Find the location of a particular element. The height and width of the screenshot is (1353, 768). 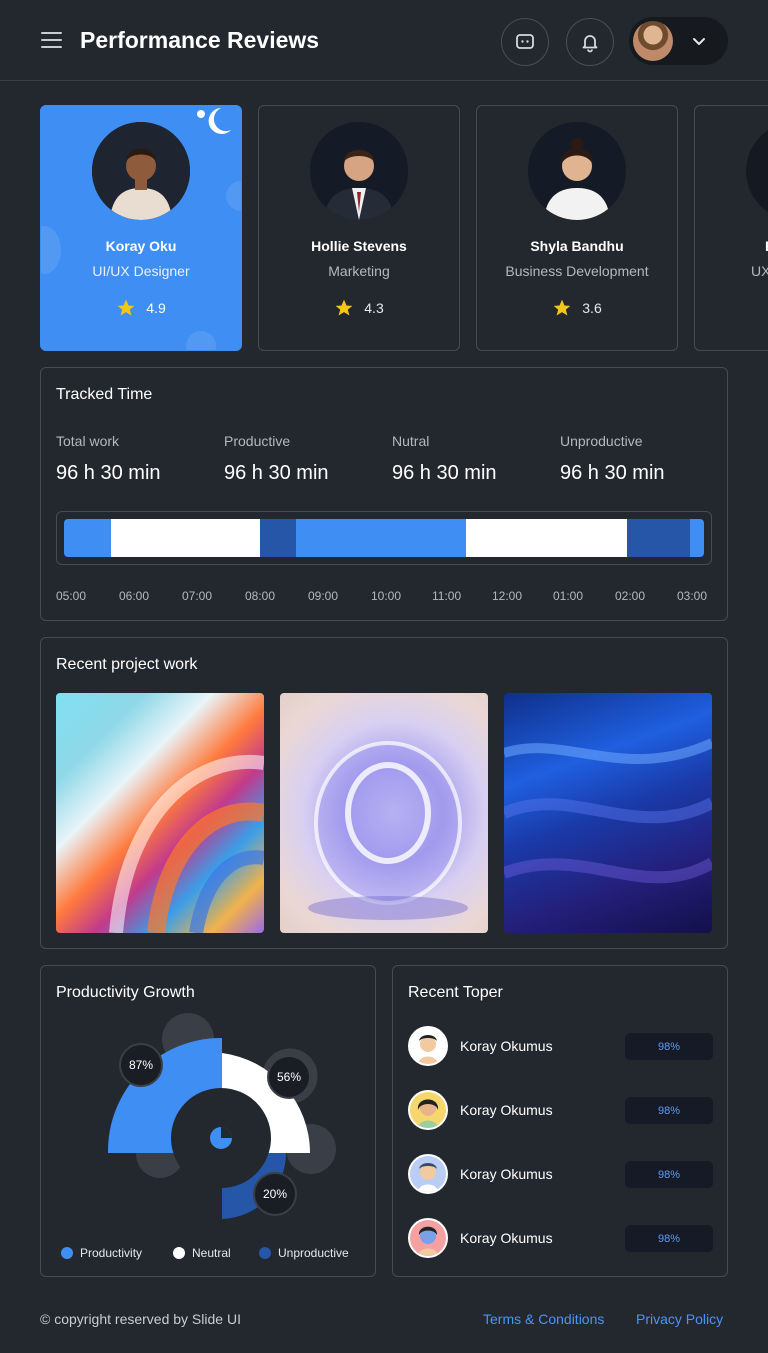

legend-item: Neutral is located at coordinates (202, 1253).